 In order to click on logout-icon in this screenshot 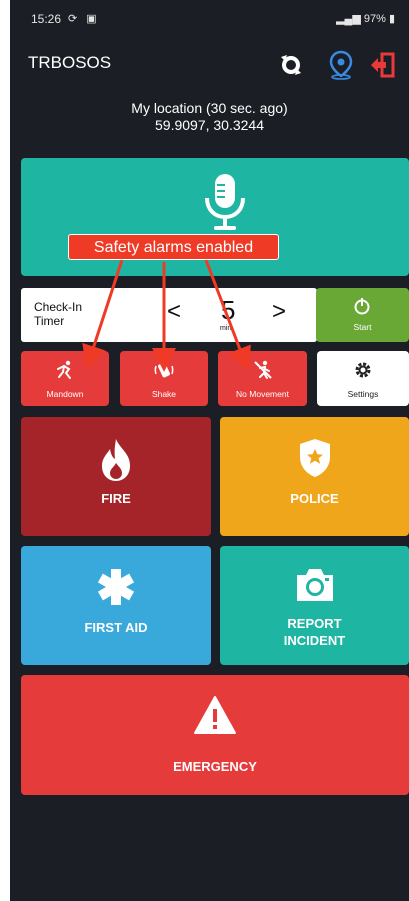, I will do `click(383, 65)`.